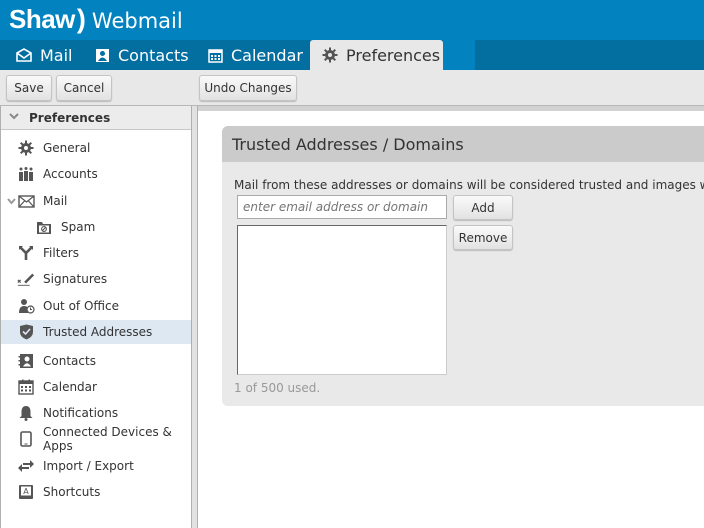  I want to click on sidebar-header: Preferences, so click(96, 118).